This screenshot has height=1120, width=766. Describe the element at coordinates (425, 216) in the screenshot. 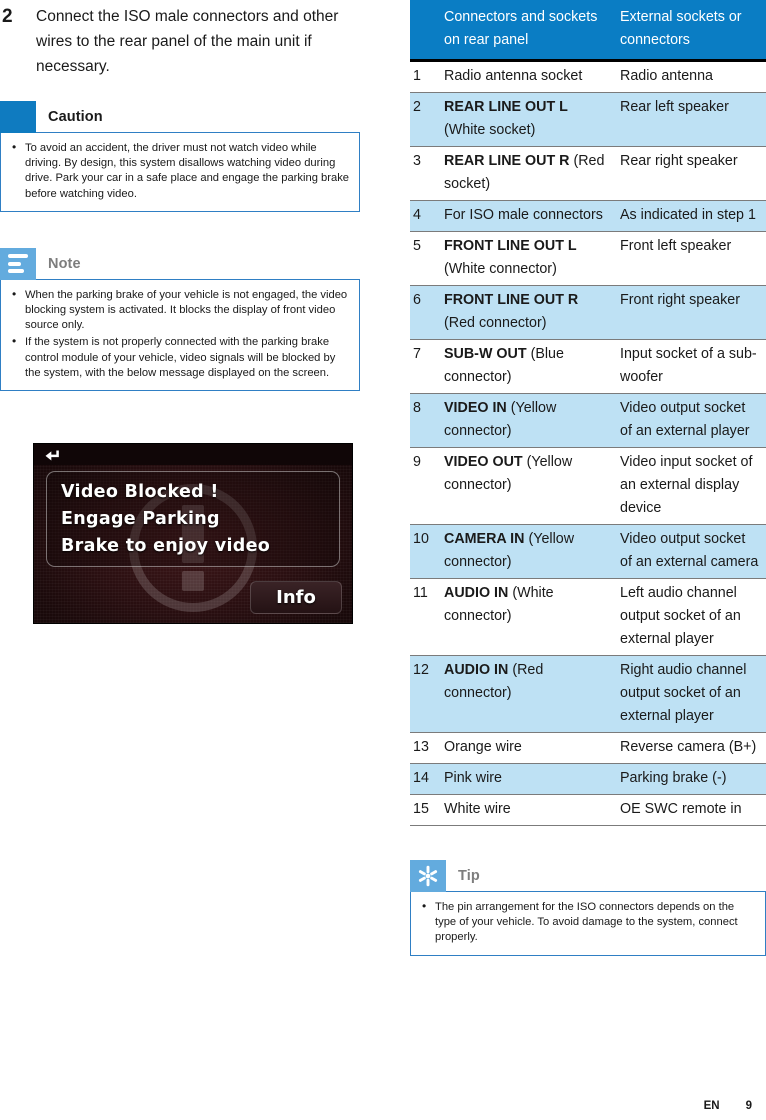

I see `cell-number: 4` at that location.